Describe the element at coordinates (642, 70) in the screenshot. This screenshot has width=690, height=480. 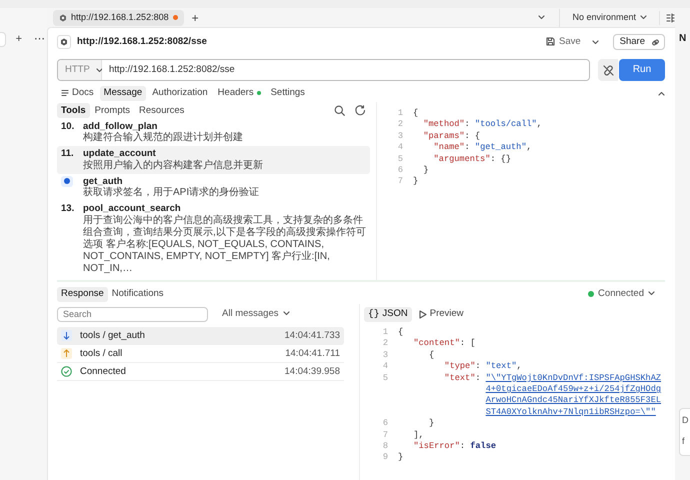
I see `run-button: Run` at that location.